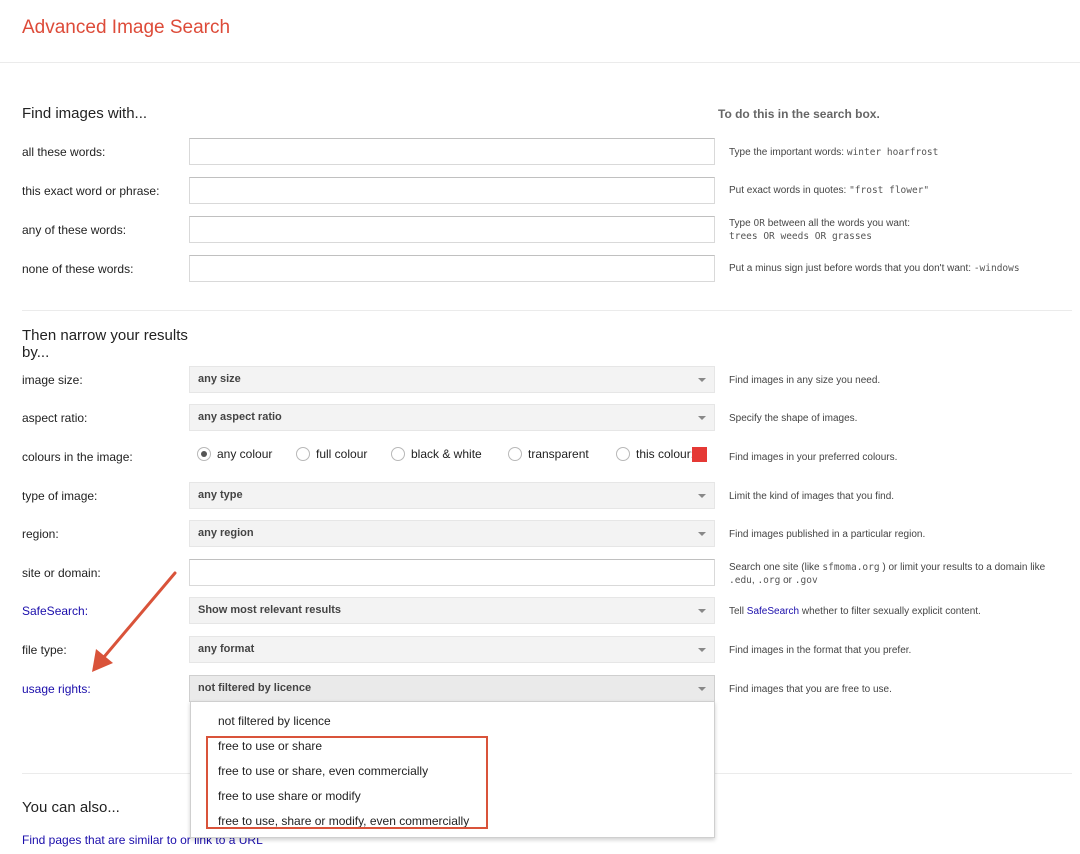  What do you see at coordinates (270, 746) in the screenshot?
I see `usage-option-free-use-share: free to use or share` at bounding box center [270, 746].